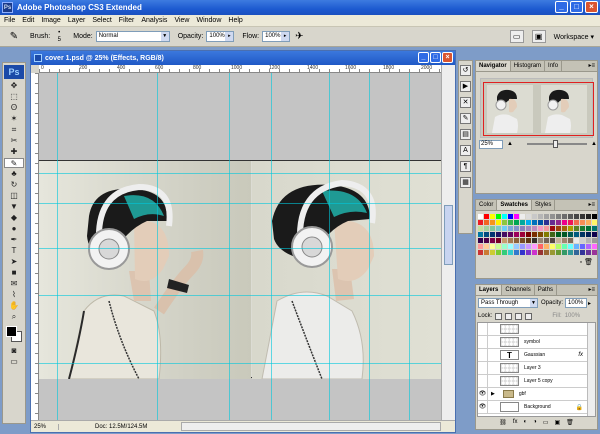 This screenshot has height=434, width=600. I want to click on healing-icon: ✚, so click(14, 152).